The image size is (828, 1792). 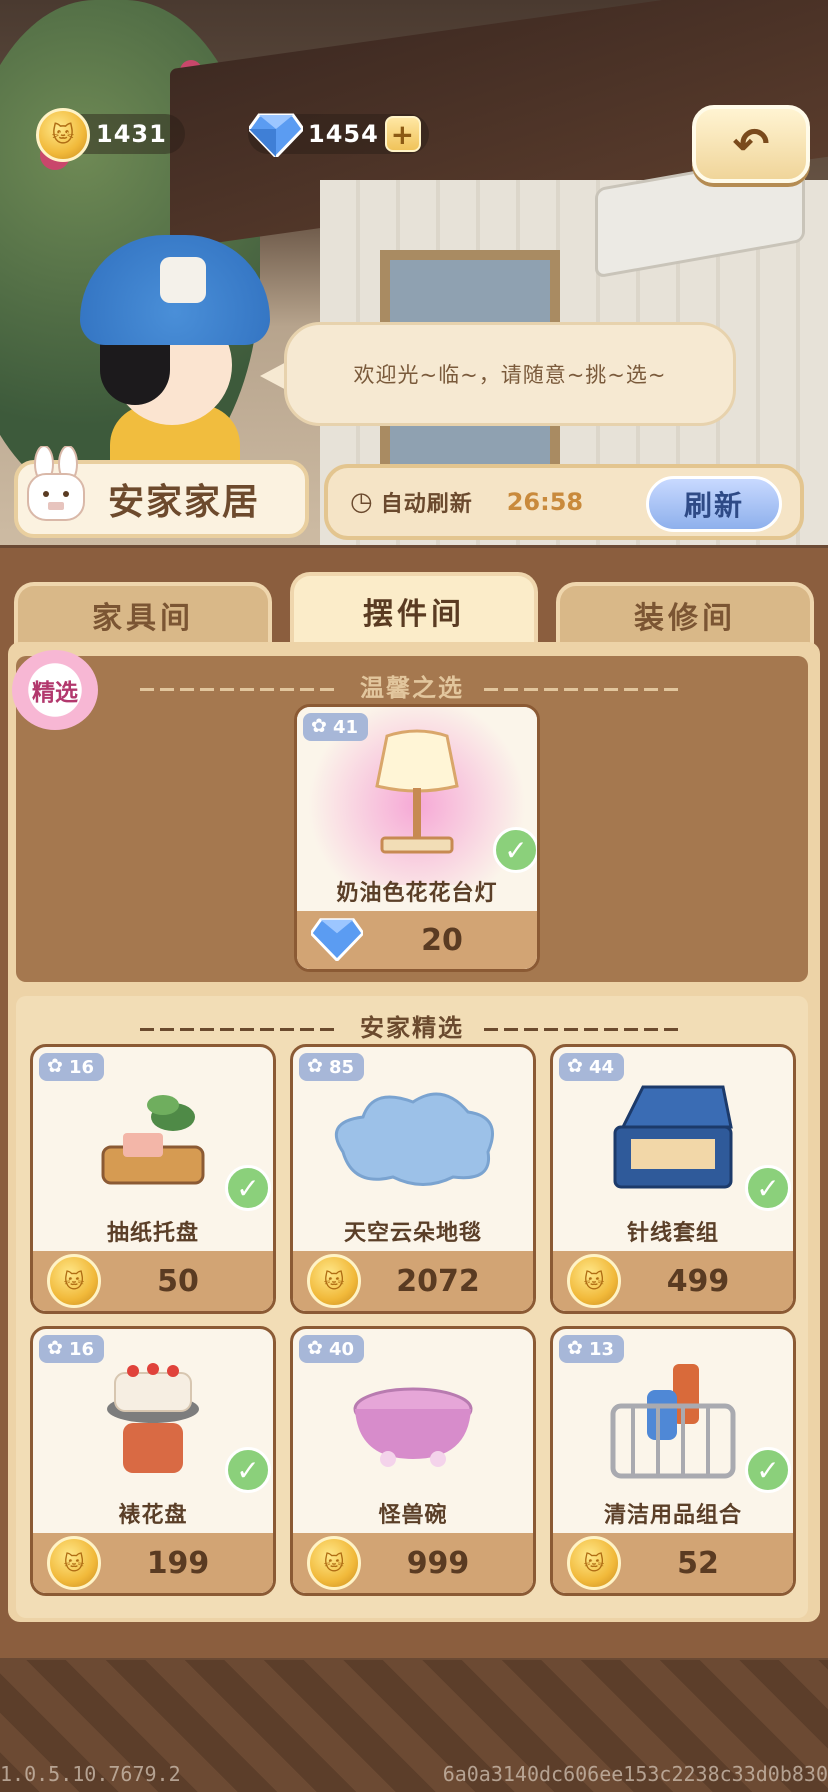 I want to click on back-arrow-icon: ↶, so click(x=751, y=144).